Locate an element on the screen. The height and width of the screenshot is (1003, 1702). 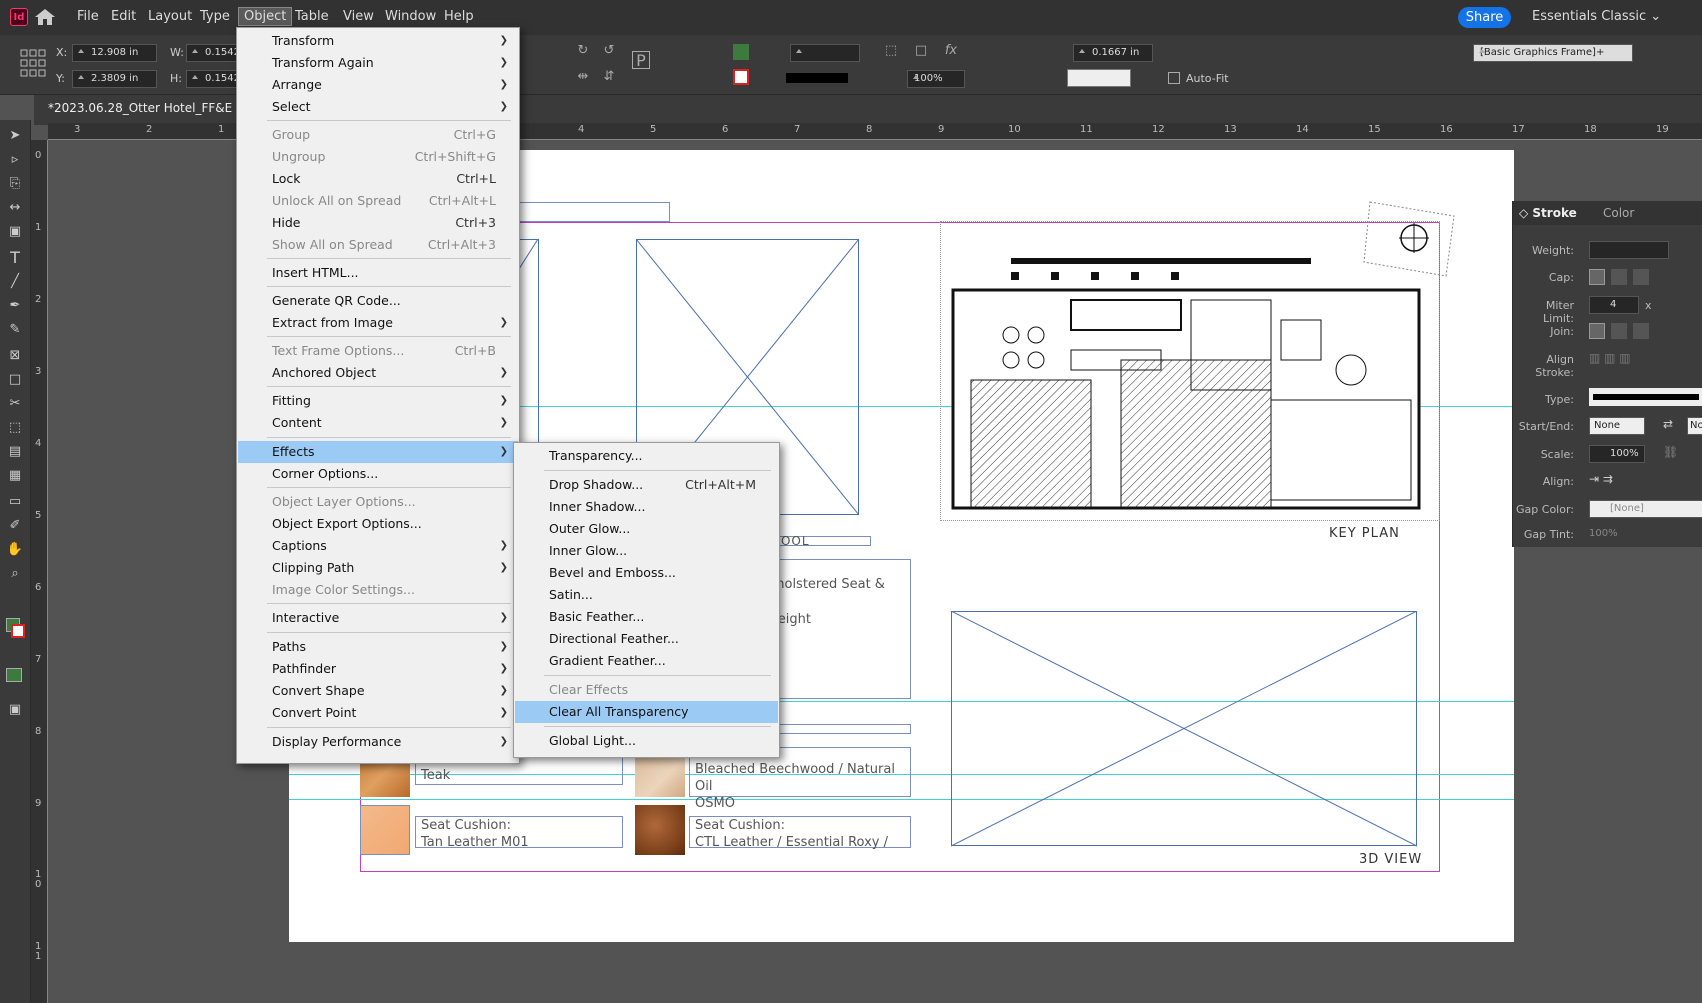
eyedropper-tool-icon: ✐ is located at coordinates (15, 526).